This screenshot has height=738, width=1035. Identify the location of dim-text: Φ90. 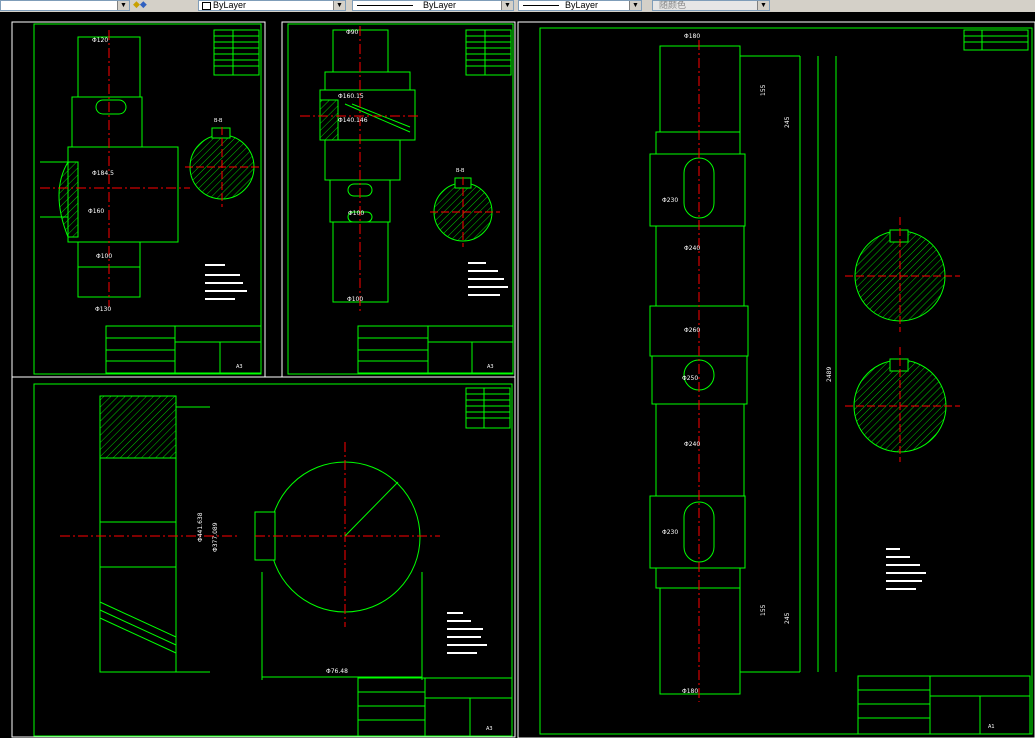
(352, 32).